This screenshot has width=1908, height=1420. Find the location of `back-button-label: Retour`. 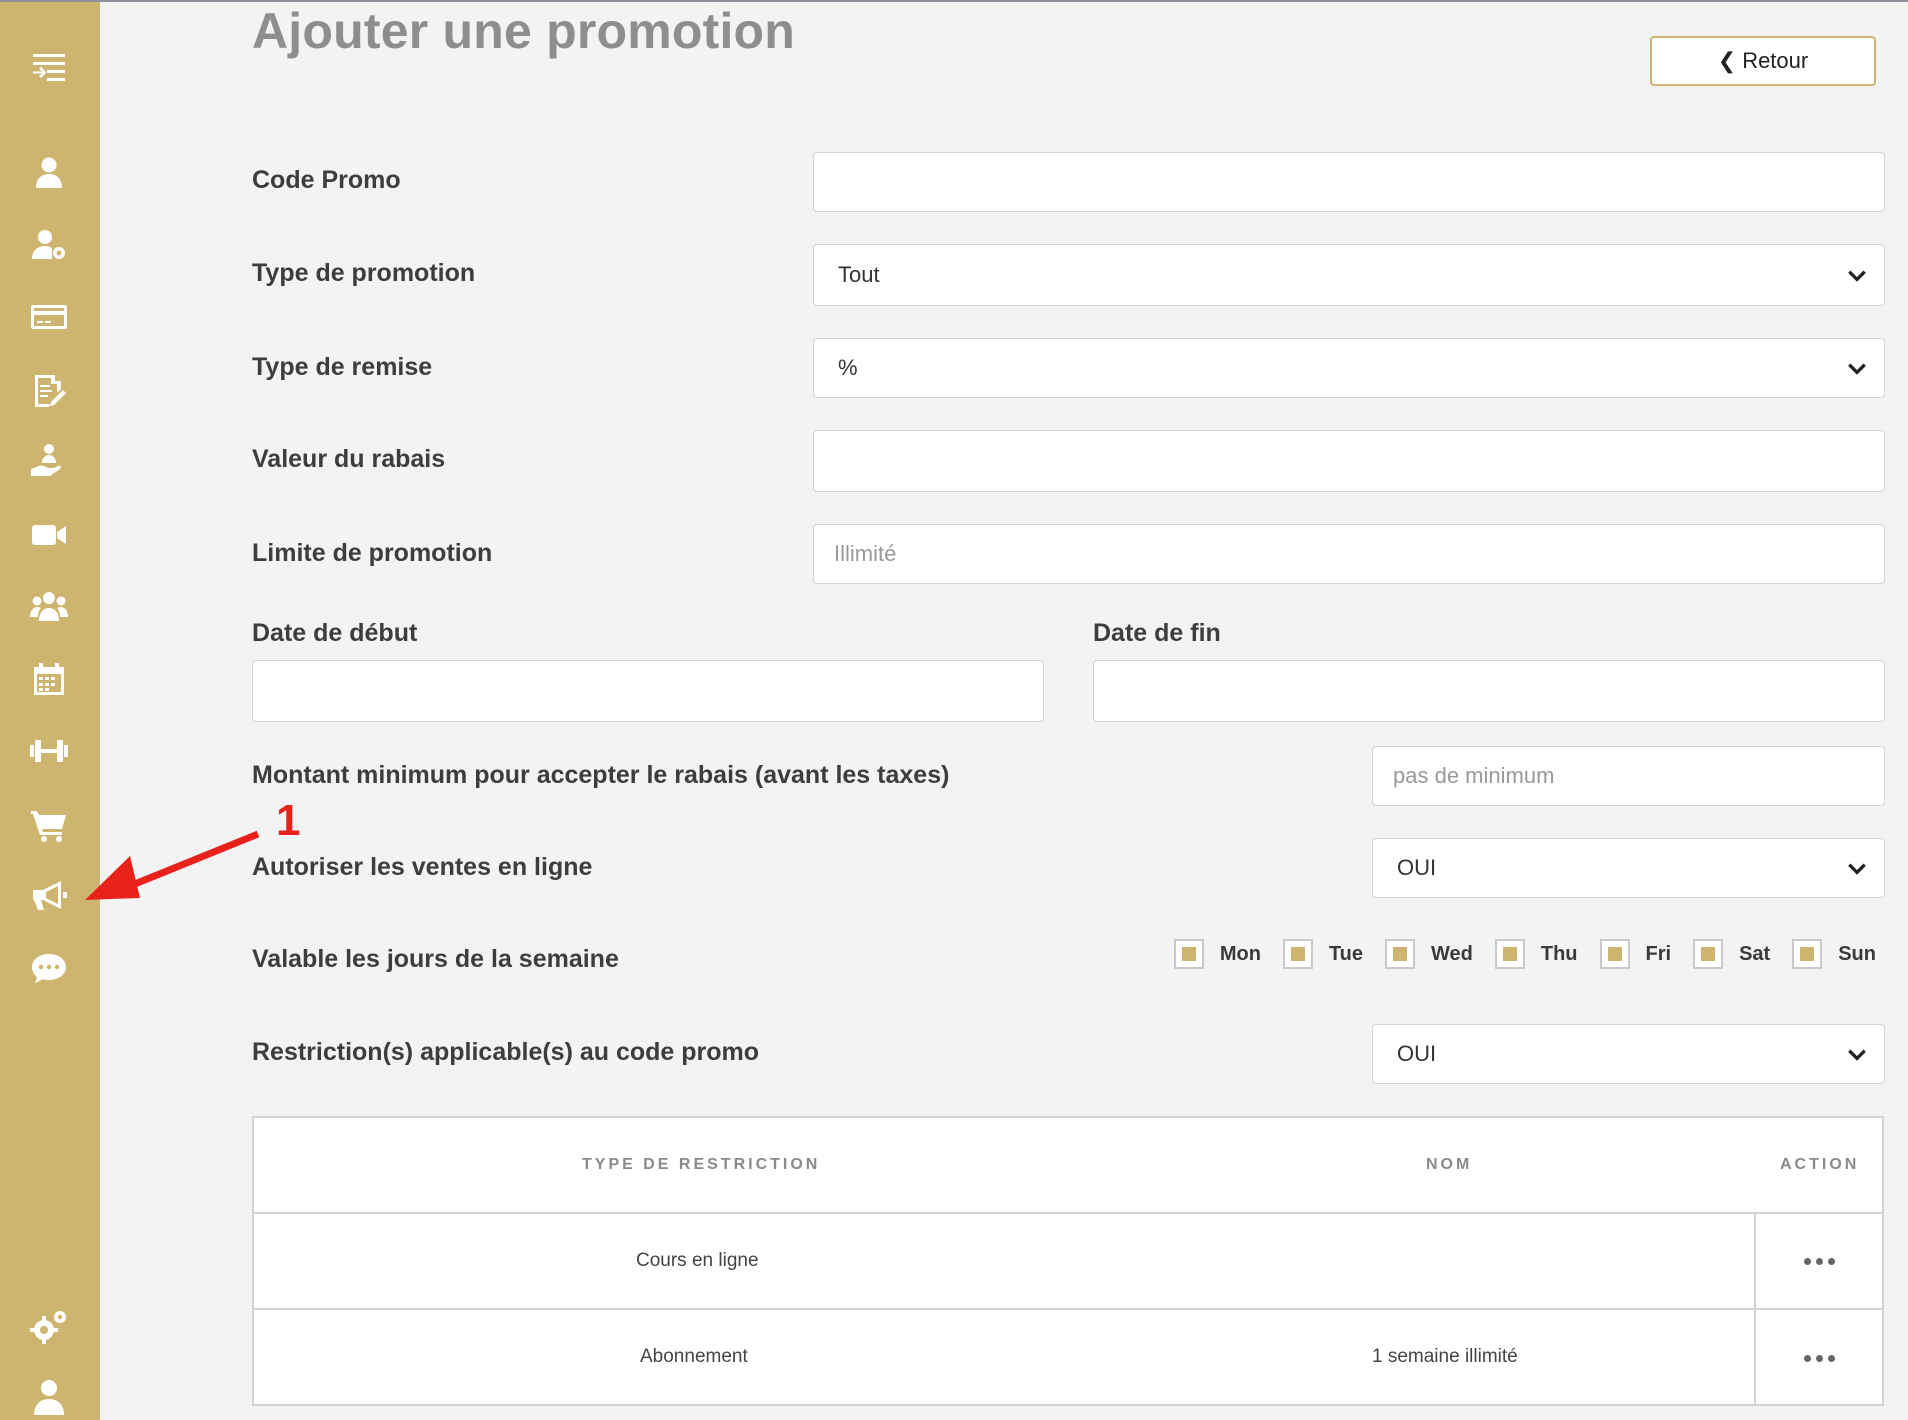

back-button-label: Retour is located at coordinates (1775, 60).